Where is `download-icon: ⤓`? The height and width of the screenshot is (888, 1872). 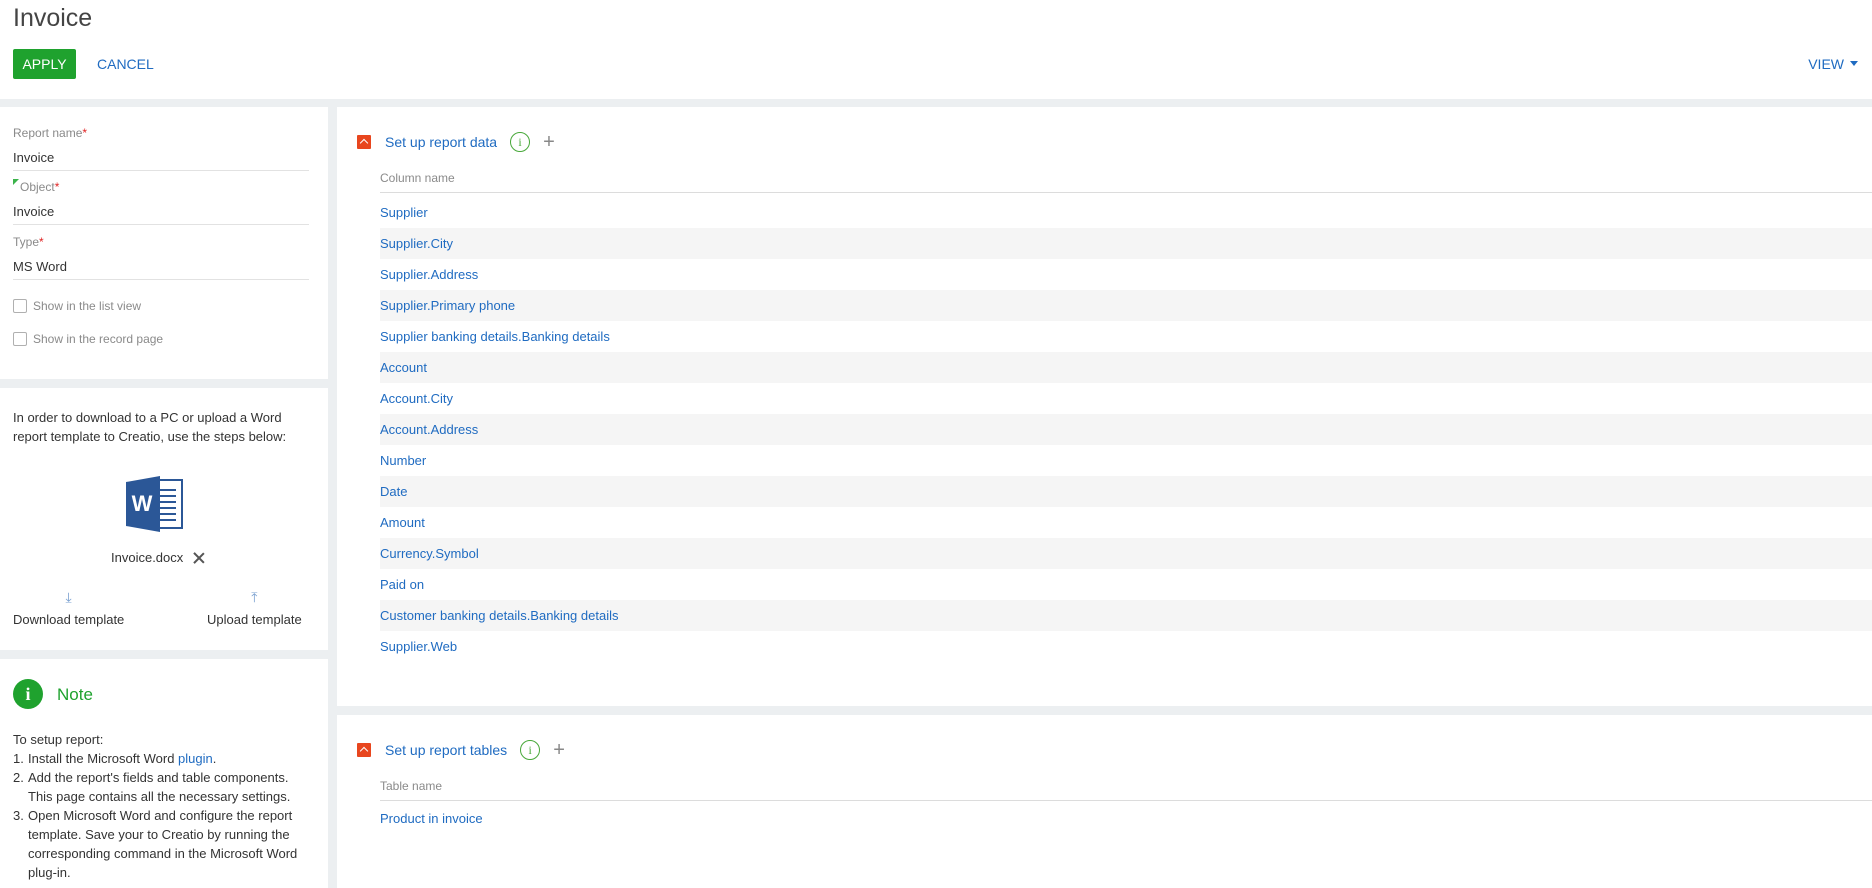 download-icon: ⤓ is located at coordinates (68, 597).